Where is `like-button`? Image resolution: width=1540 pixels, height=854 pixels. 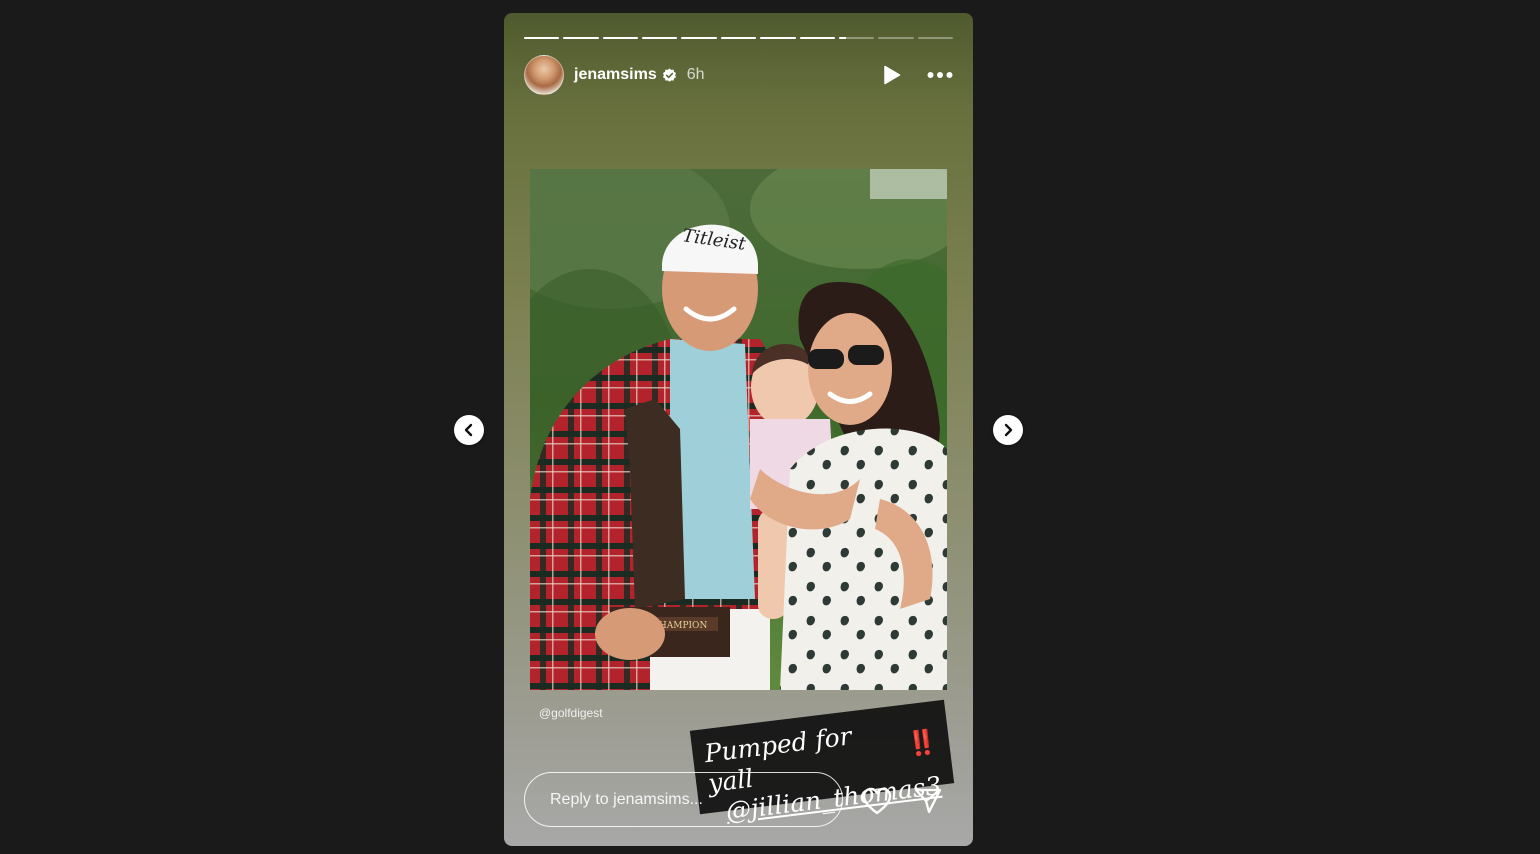 like-button is located at coordinates (877, 801).